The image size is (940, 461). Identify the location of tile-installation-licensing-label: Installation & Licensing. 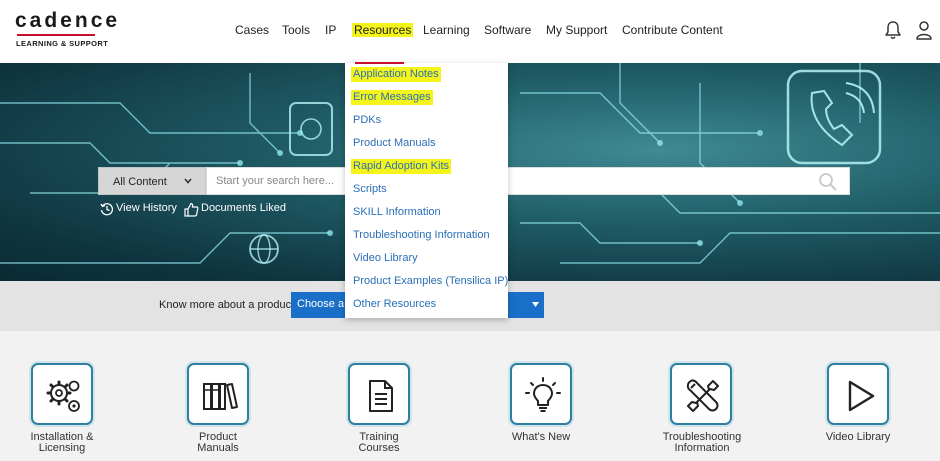
(62, 442).